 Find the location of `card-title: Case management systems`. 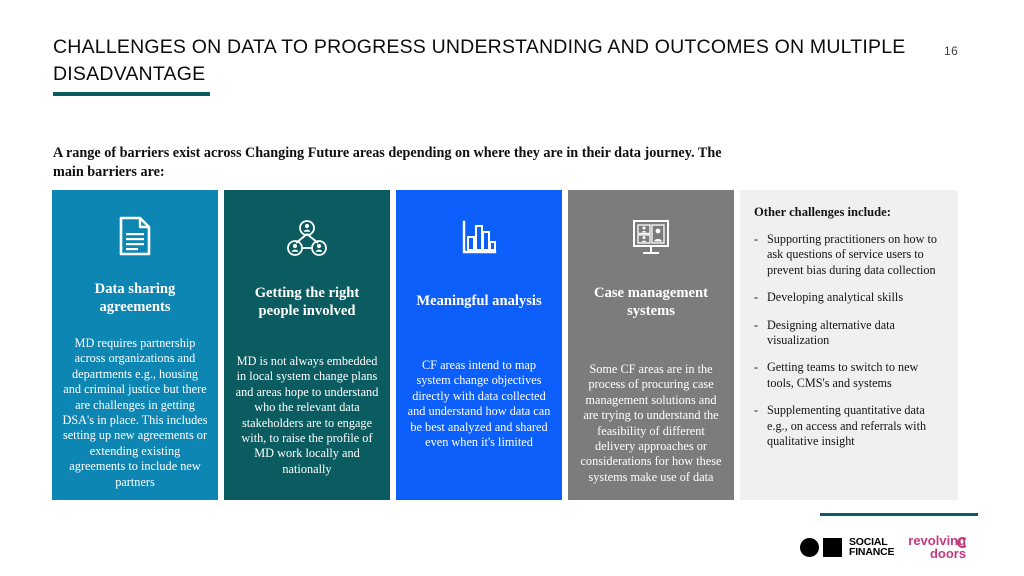

card-title: Case management systems is located at coordinates (651, 302).